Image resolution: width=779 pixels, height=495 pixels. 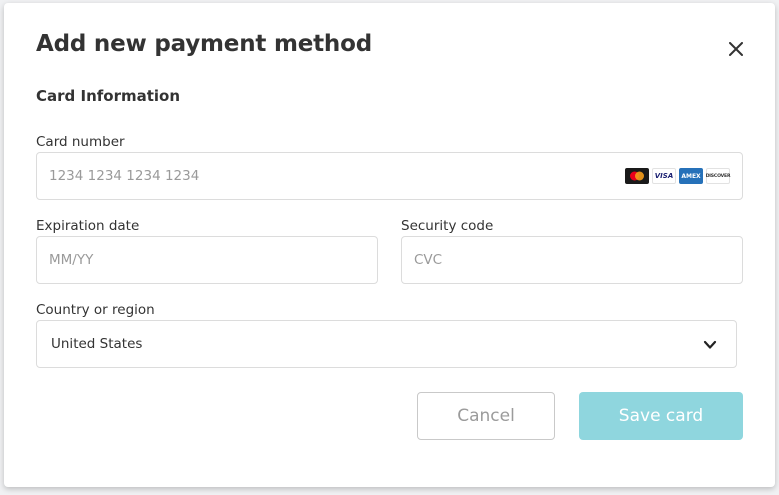 I want to click on visa-icon: VISA, so click(x=664, y=176).